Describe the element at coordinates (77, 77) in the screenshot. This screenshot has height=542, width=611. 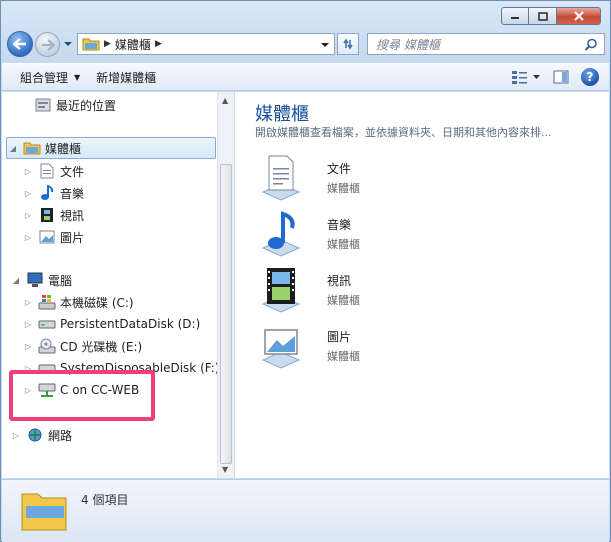
I see `chevron-down-icon: ▼` at that location.